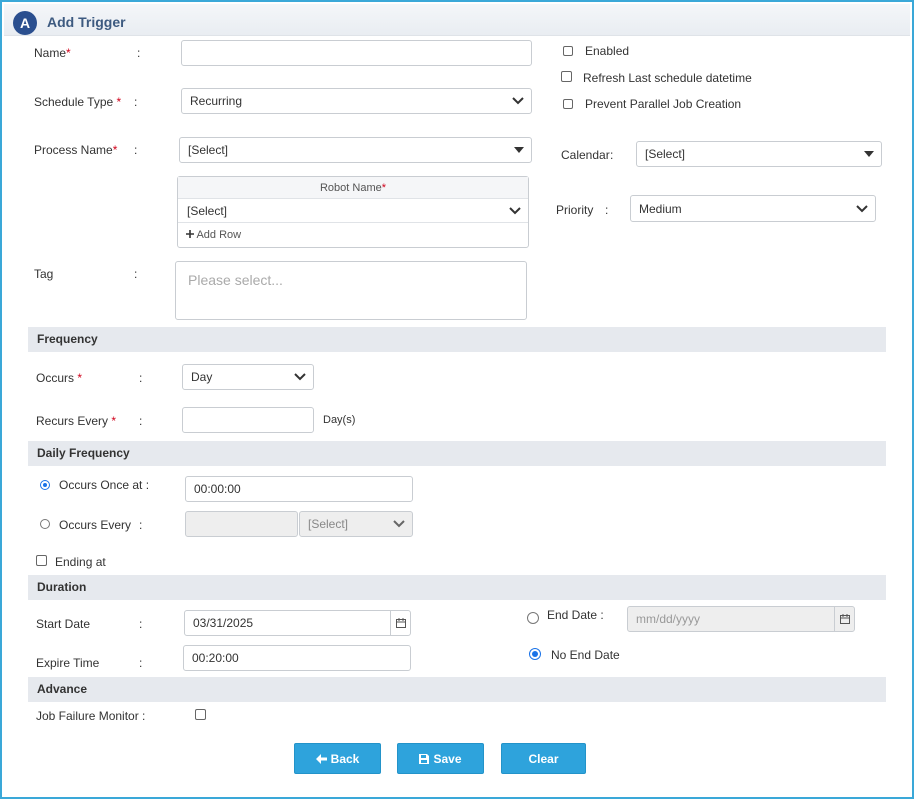  I want to click on recurs-every-input, so click(248, 420).